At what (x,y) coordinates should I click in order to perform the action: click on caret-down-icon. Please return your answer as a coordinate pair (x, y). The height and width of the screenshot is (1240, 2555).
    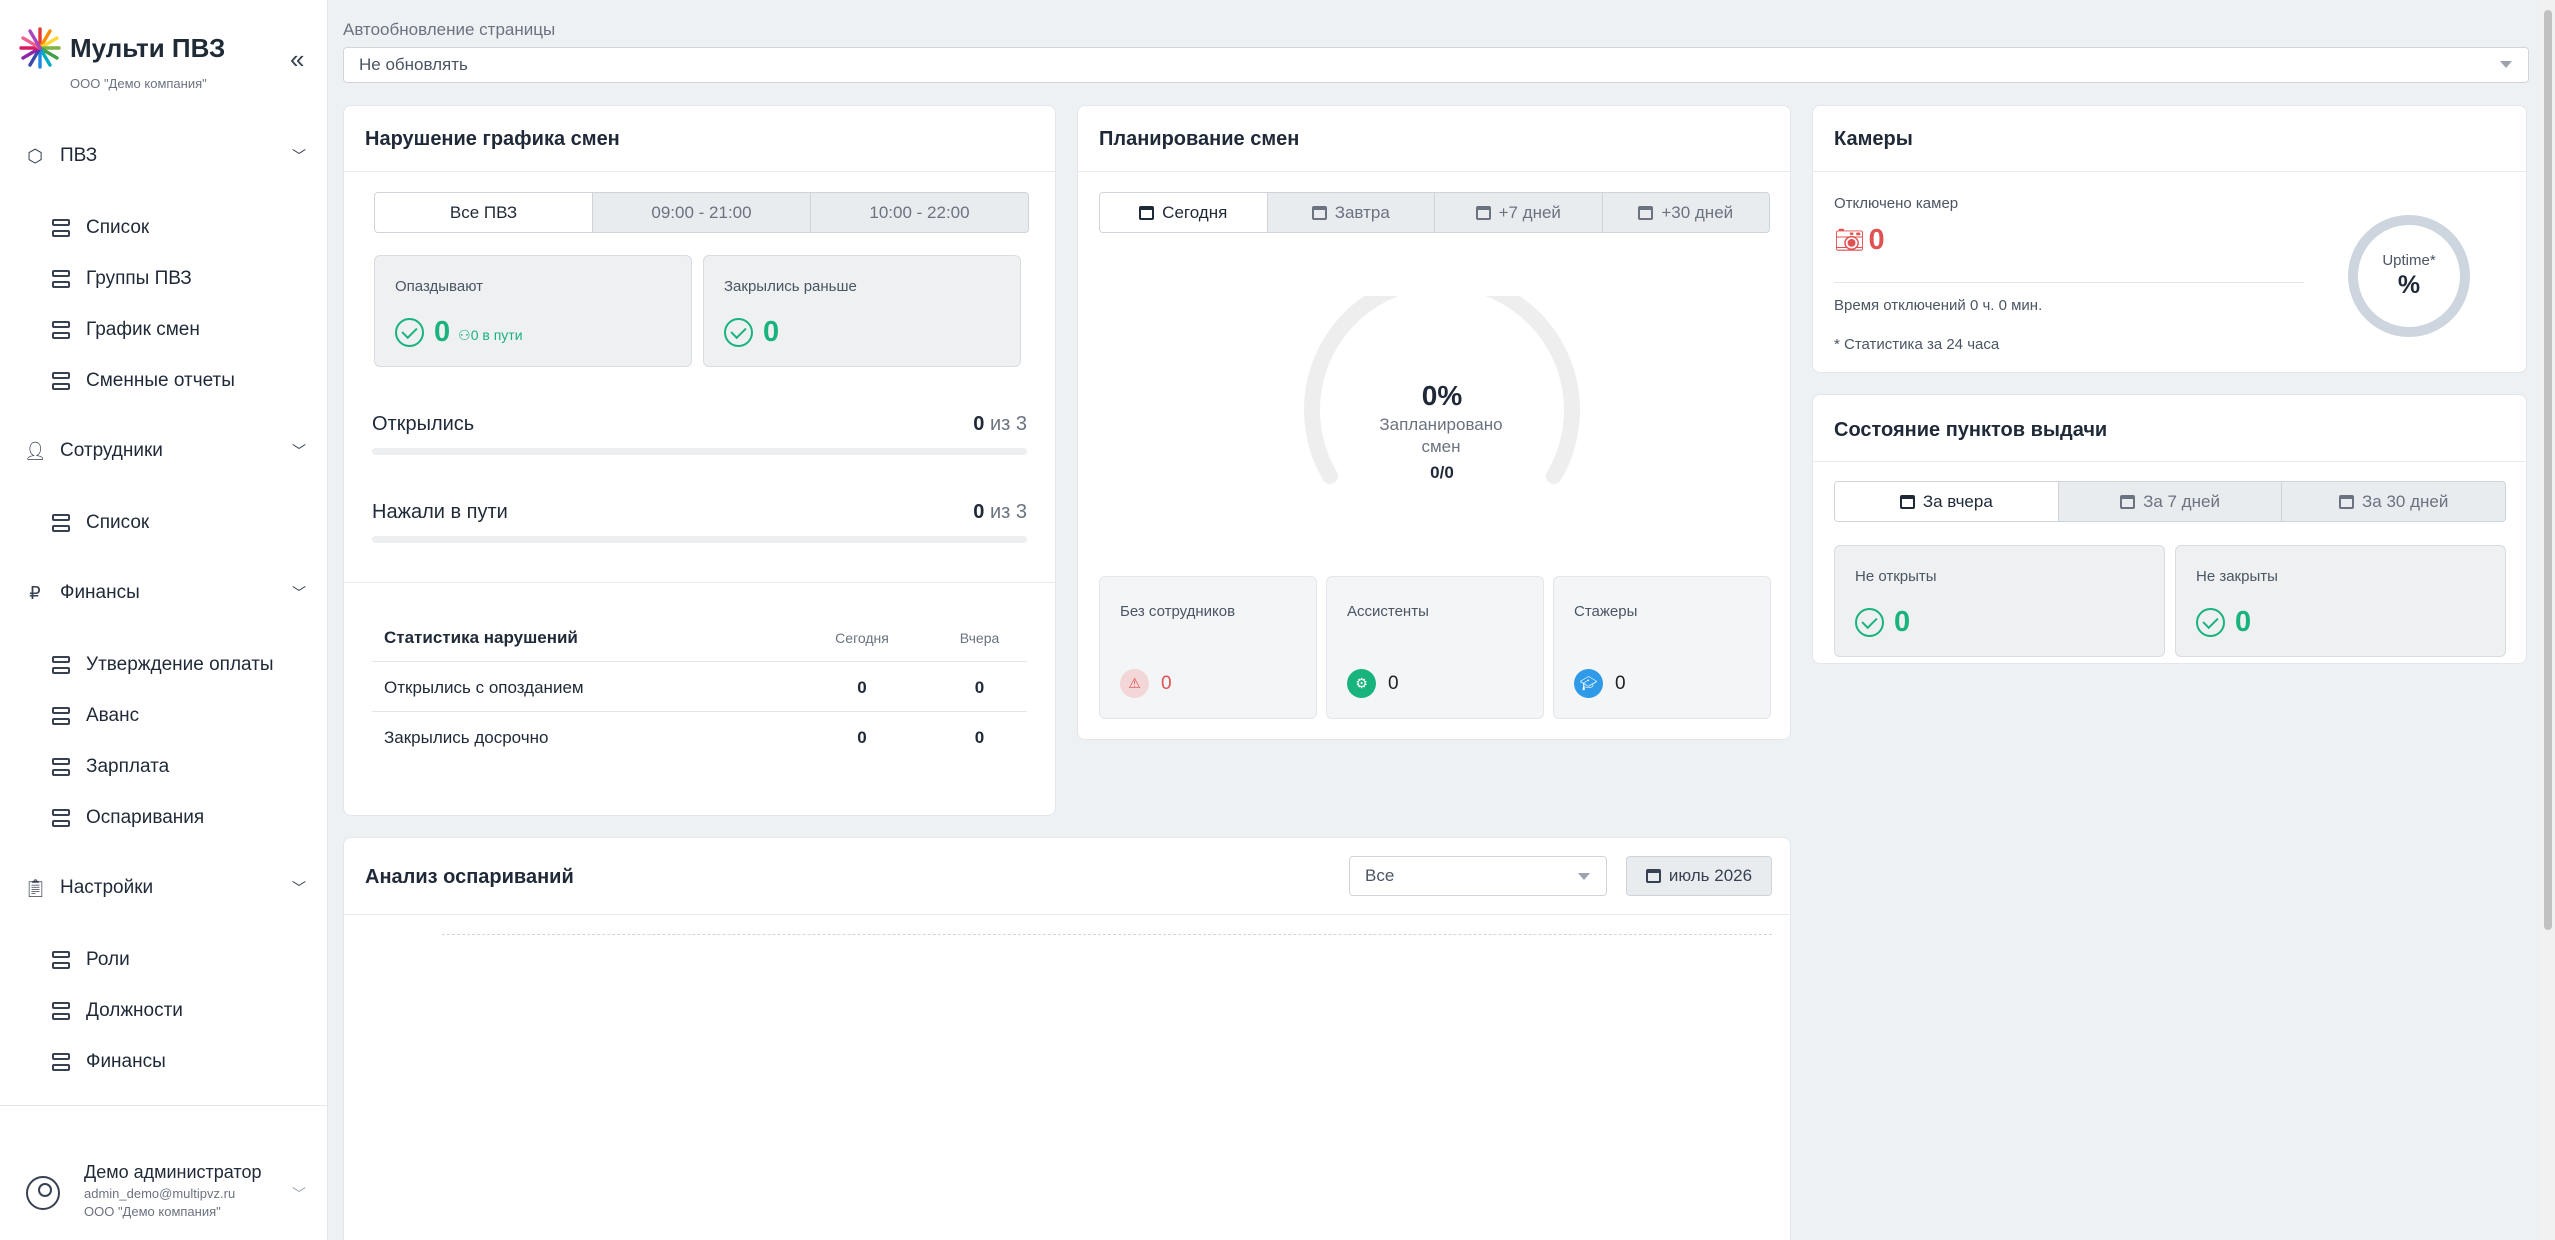
    Looking at the image, I should click on (2506, 64).